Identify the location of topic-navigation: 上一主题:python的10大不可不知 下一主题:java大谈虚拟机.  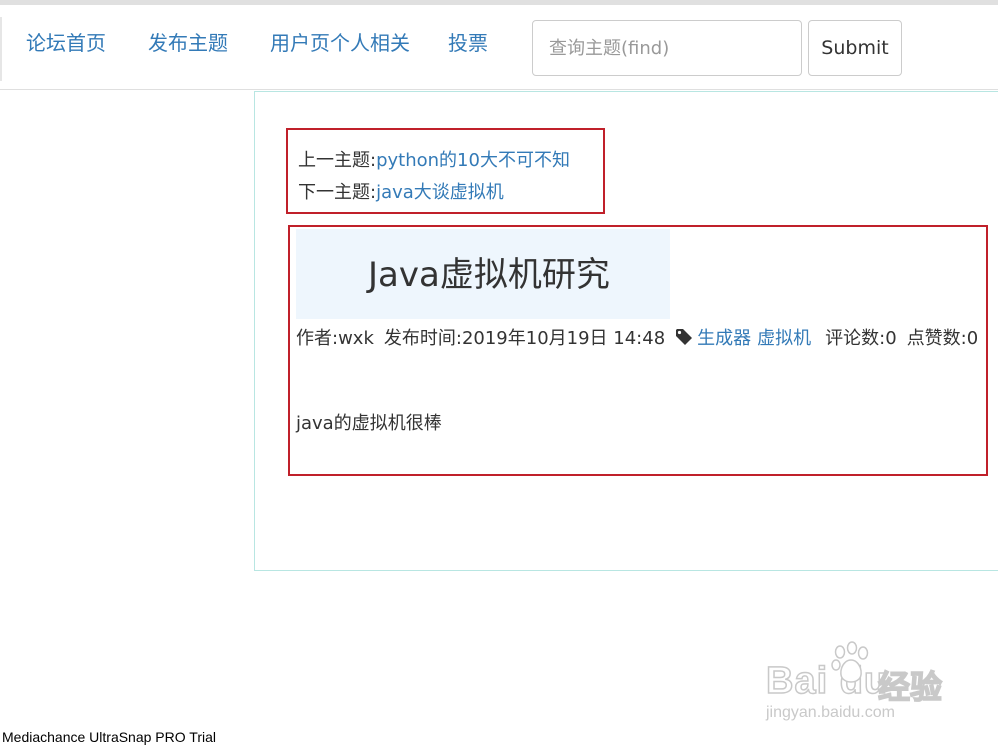
(445, 171).